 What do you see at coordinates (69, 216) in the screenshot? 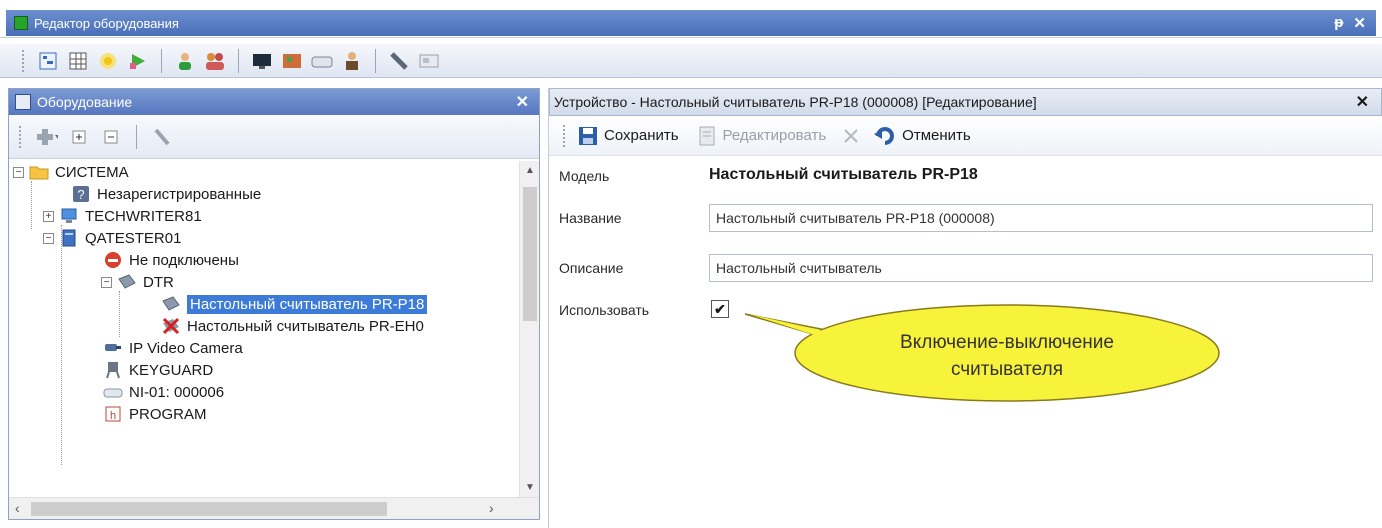
I see `computer-icon` at bounding box center [69, 216].